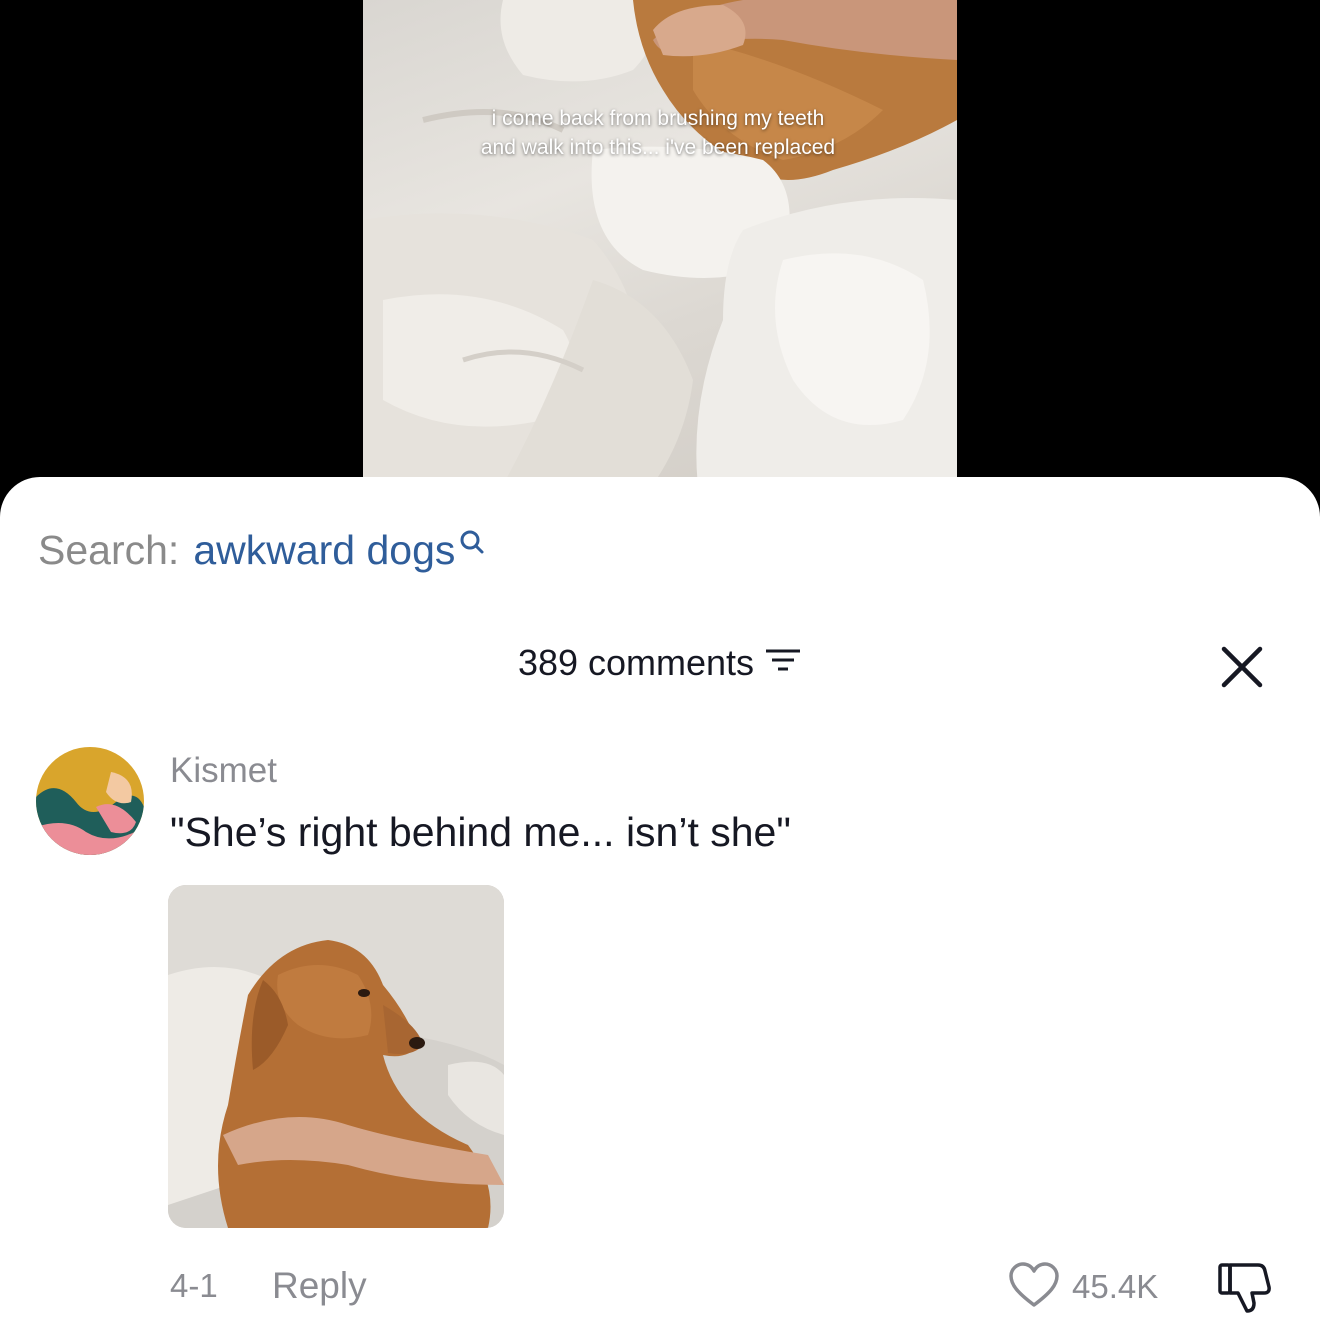 This screenshot has height=1320, width=1320. What do you see at coordinates (1242, 669) in the screenshot?
I see `close-icon` at bounding box center [1242, 669].